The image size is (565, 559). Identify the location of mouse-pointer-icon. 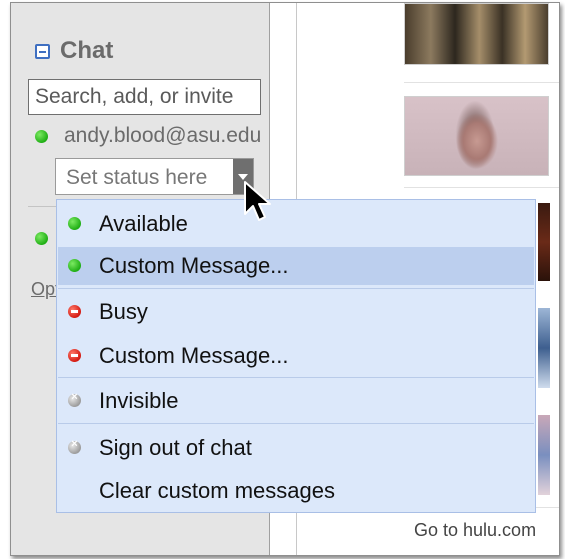
(257, 201).